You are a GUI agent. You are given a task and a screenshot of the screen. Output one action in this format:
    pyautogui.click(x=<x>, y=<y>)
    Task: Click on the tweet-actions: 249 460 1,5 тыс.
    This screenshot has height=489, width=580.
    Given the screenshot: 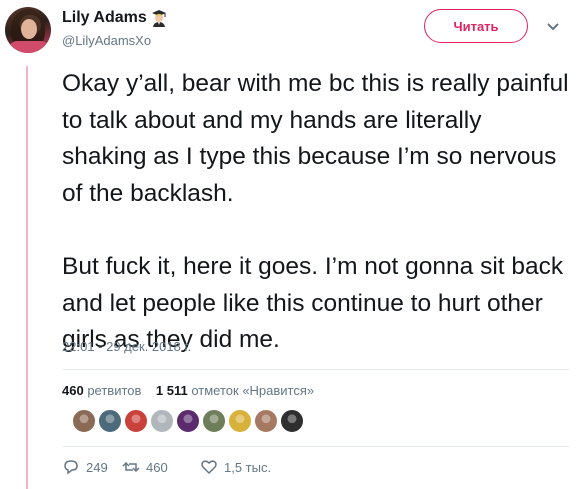 What is the action you would take?
    pyautogui.click(x=166, y=467)
    